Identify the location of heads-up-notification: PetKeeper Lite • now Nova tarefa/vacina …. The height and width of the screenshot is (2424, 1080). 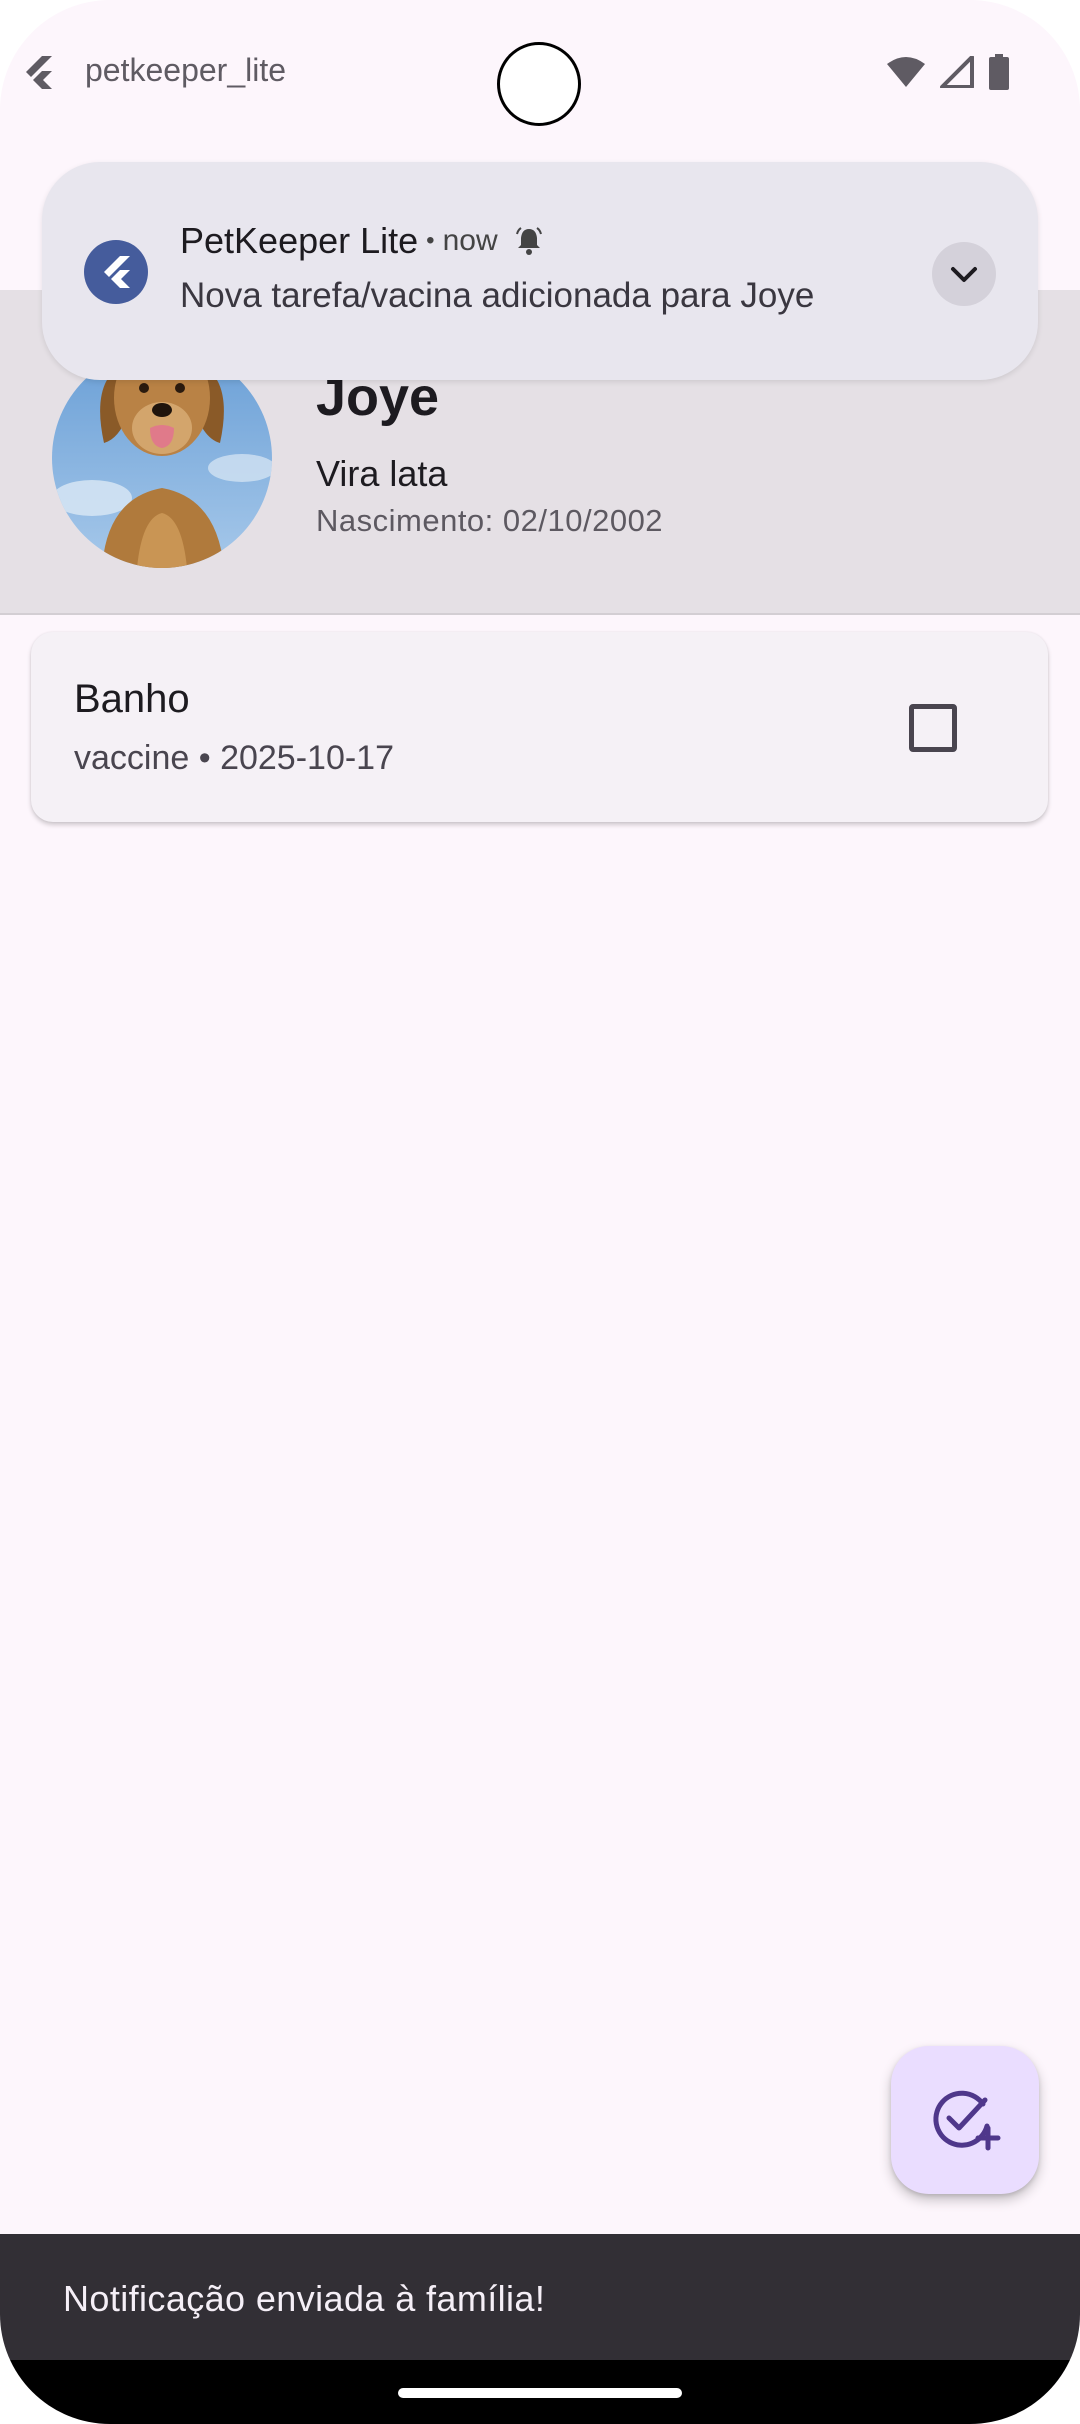
(540, 271).